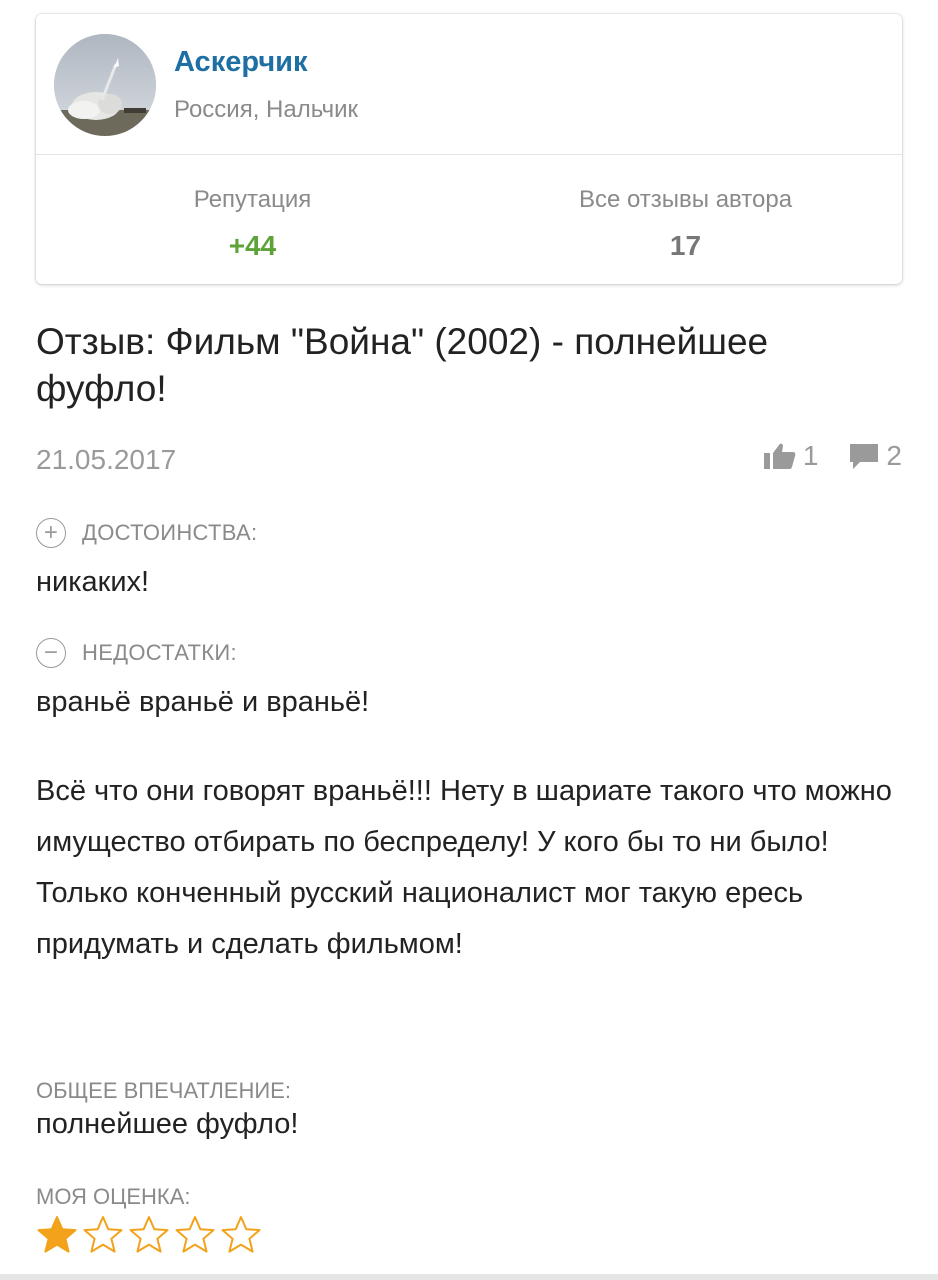  What do you see at coordinates (159, 652) in the screenshot?
I see `cons-label: НЕДОСТАТКИ:` at bounding box center [159, 652].